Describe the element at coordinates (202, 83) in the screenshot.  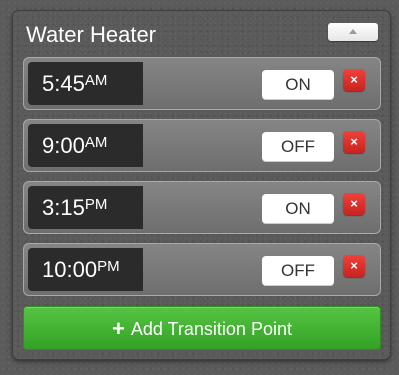
I see `transition-row: 5:45AM ON ×` at that location.